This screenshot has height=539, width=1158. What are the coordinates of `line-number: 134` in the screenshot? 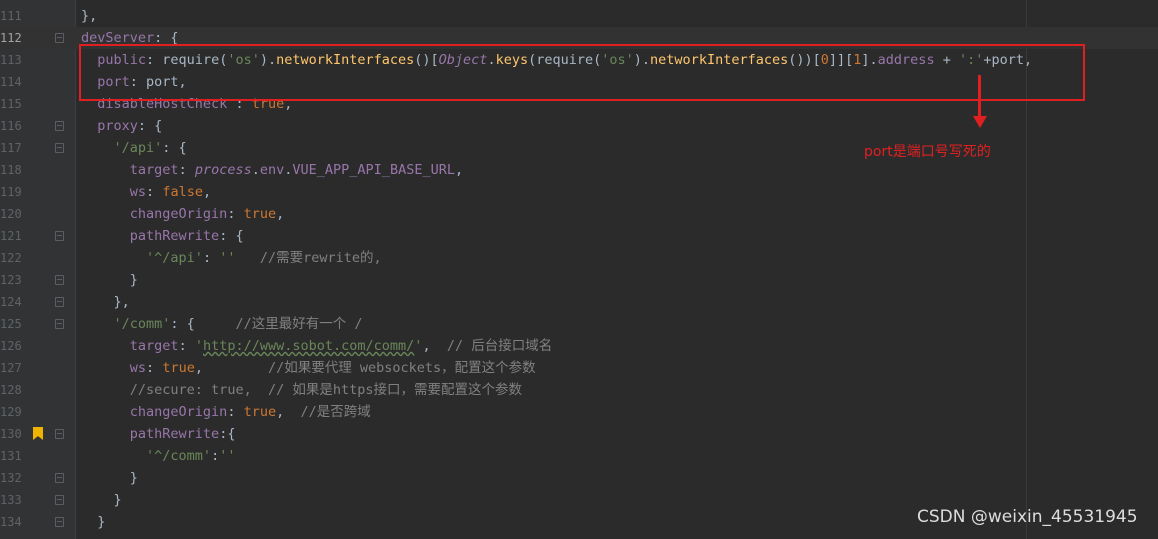 It's located at (11, 522).